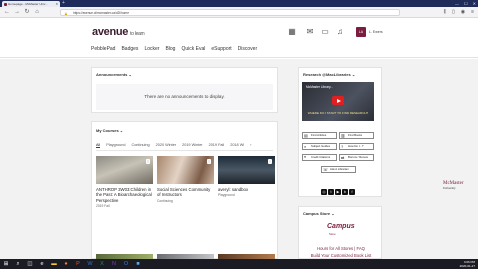  Describe the element at coordinates (324, 192) in the screenshot. I see `instagram-icon: ◎` at that location.